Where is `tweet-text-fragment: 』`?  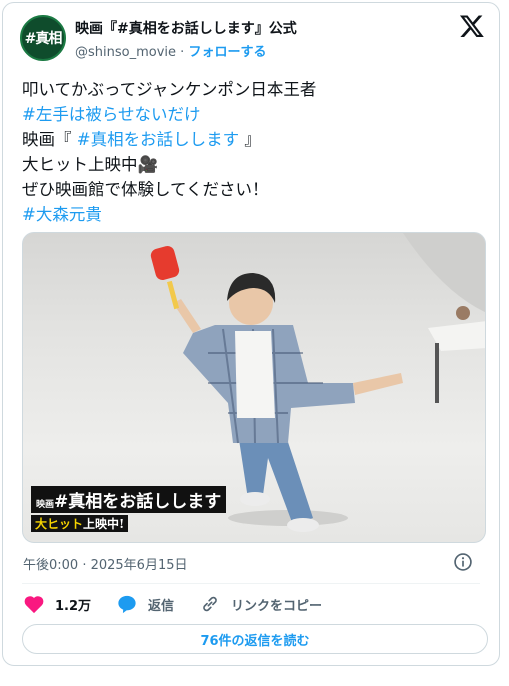
tweet-text-fragment: 』 is located at coordinates (252, 139).